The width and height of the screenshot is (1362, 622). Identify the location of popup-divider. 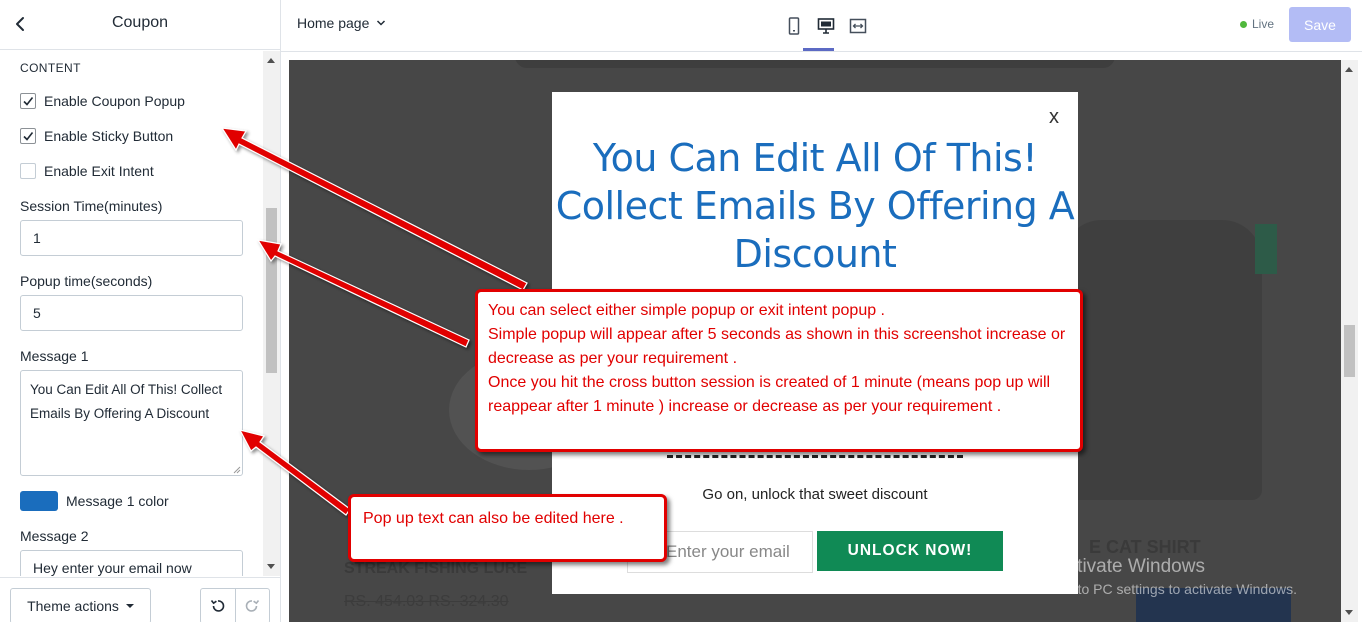
(815, 456).